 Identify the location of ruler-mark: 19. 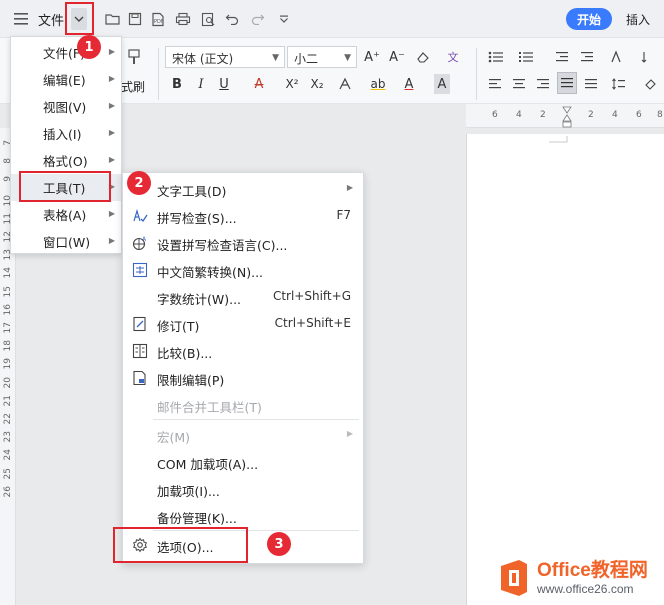
(8, 364).